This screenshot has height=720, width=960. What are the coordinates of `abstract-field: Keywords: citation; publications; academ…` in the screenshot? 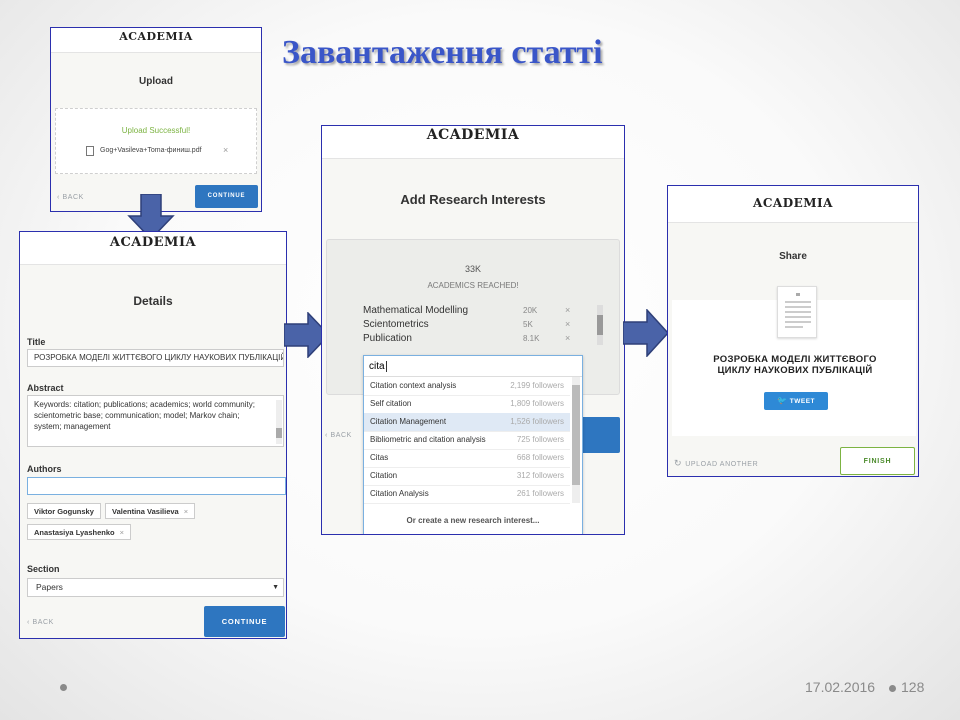 It's located at (155, 421).